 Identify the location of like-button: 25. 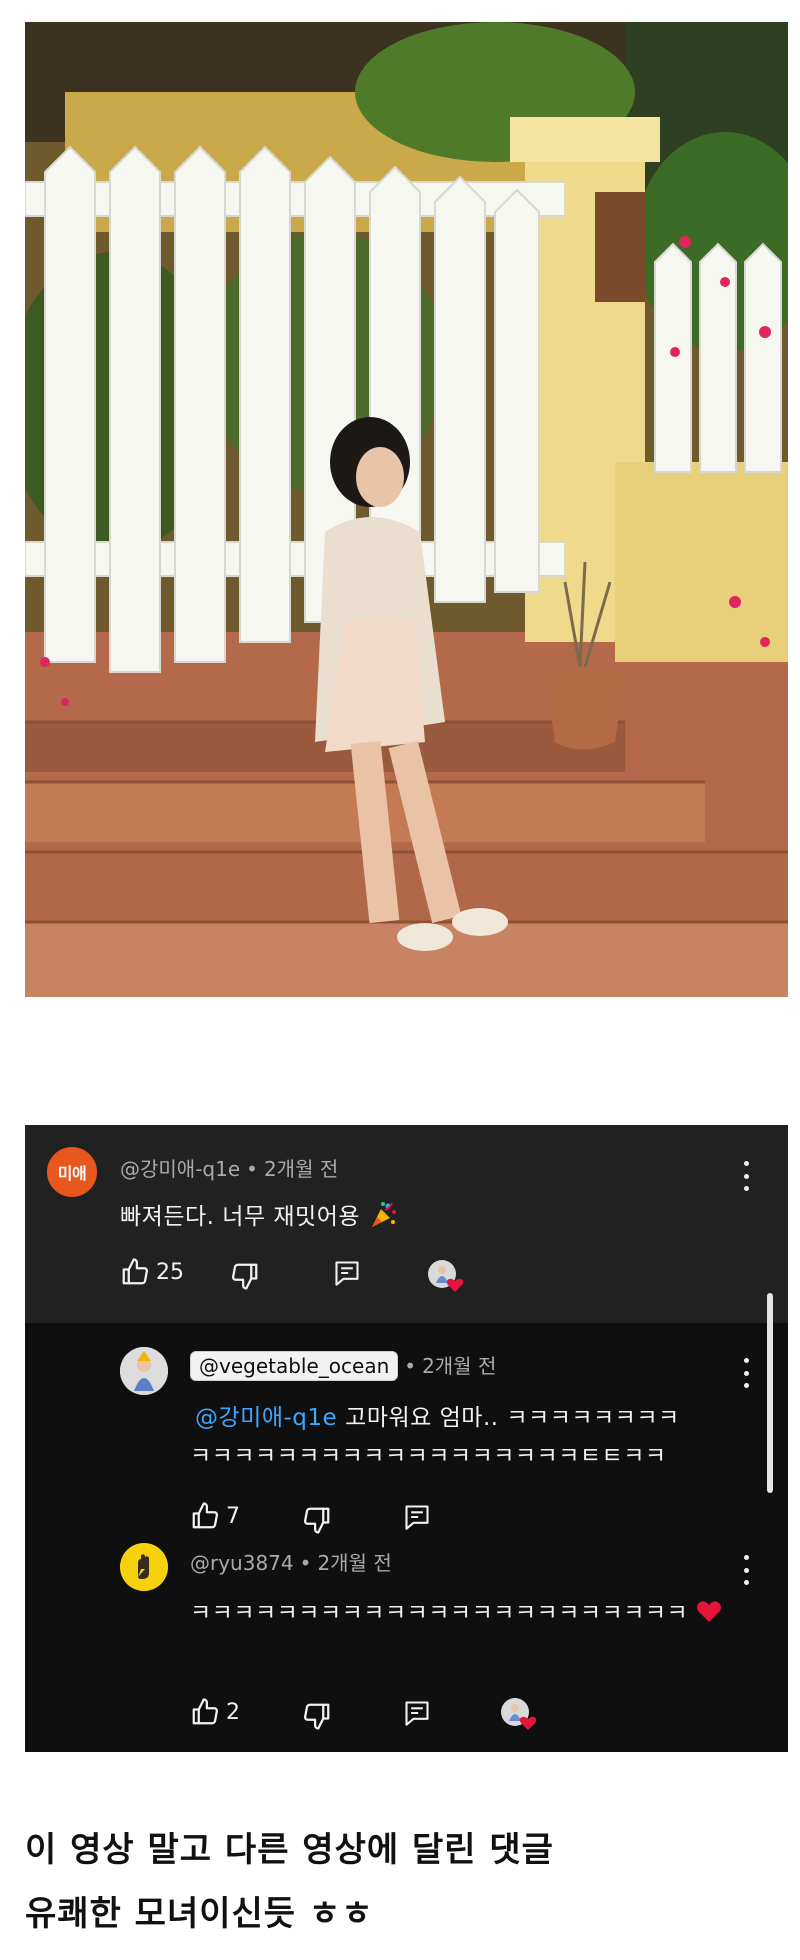
(152, 1272).